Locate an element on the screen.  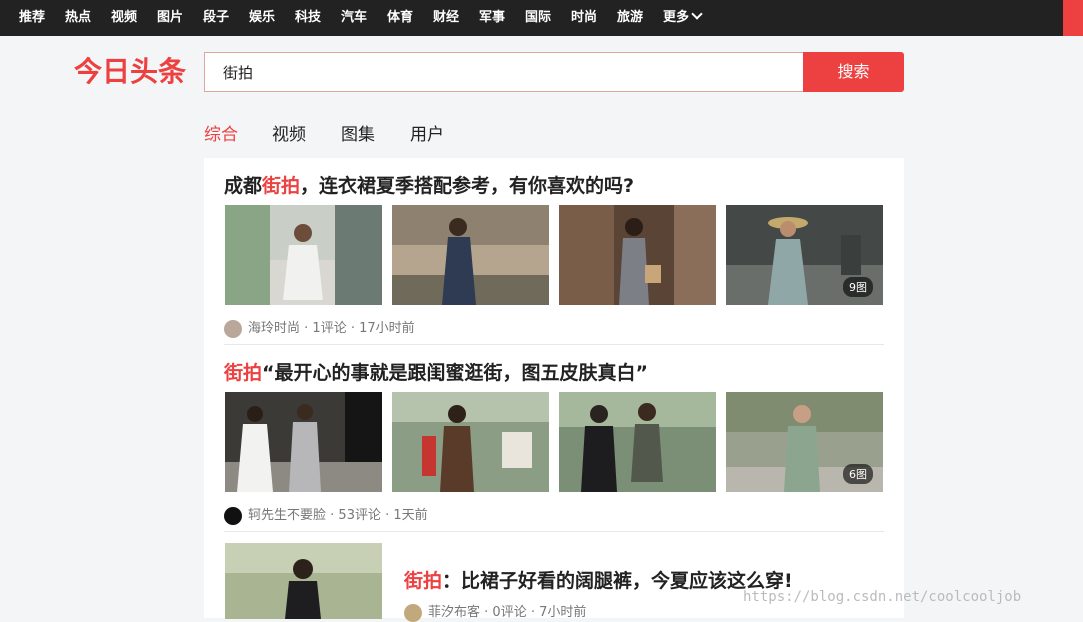
result-title: 街拍：比裙子好看的阔腿裤，今夏应该这么穿! is located at coordinates (598, 579).